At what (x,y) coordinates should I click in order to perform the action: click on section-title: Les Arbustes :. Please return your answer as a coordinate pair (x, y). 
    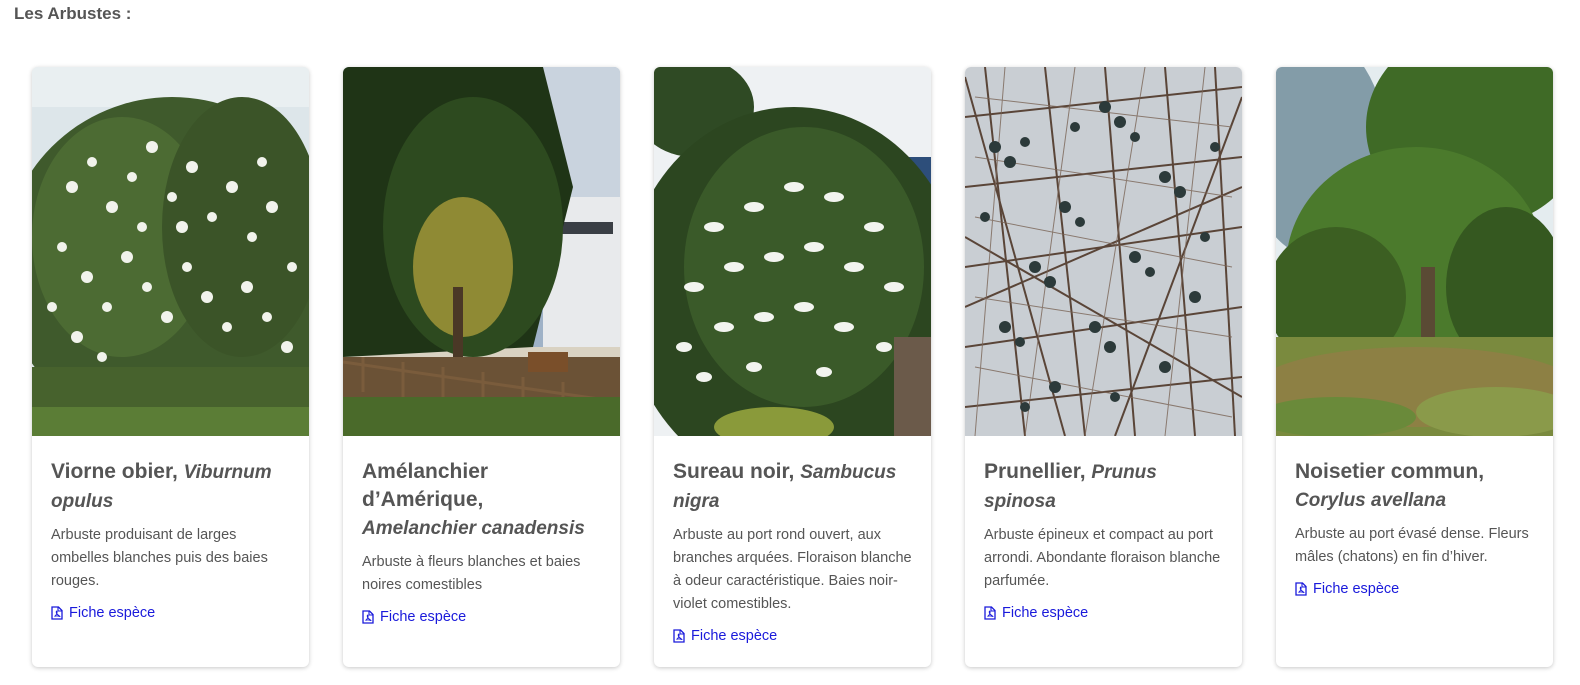
    Looking at the image, I should click on (73, 13).